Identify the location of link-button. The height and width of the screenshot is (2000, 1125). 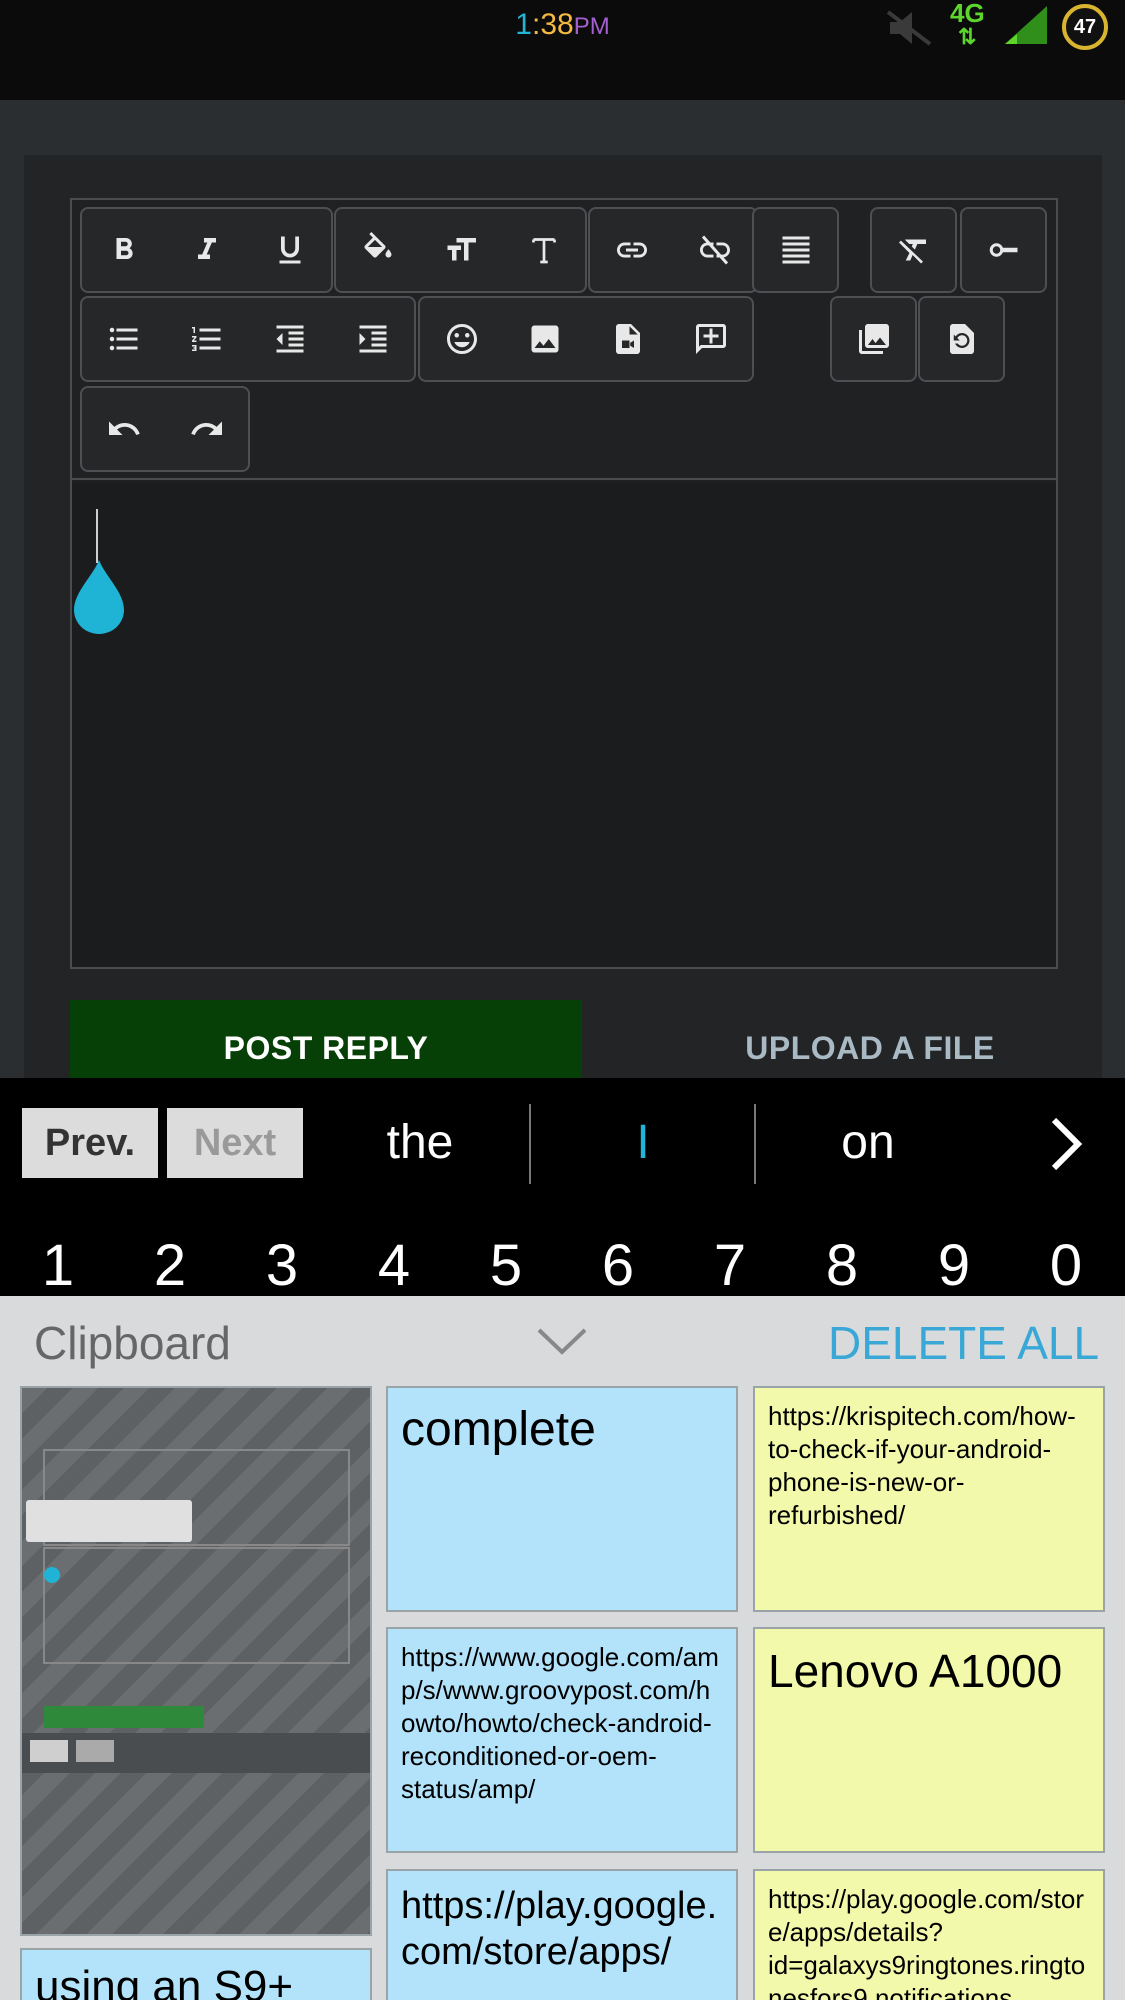
(631, 250).